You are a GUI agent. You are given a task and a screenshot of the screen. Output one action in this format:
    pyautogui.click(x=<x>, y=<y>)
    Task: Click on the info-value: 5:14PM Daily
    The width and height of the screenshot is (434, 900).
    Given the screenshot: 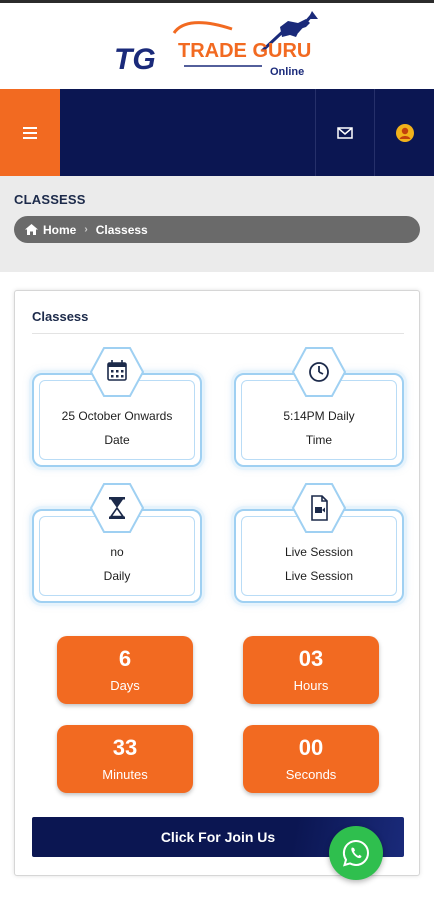 What is the action you would take?
    pyautogui.click(x=319, y=416)
    